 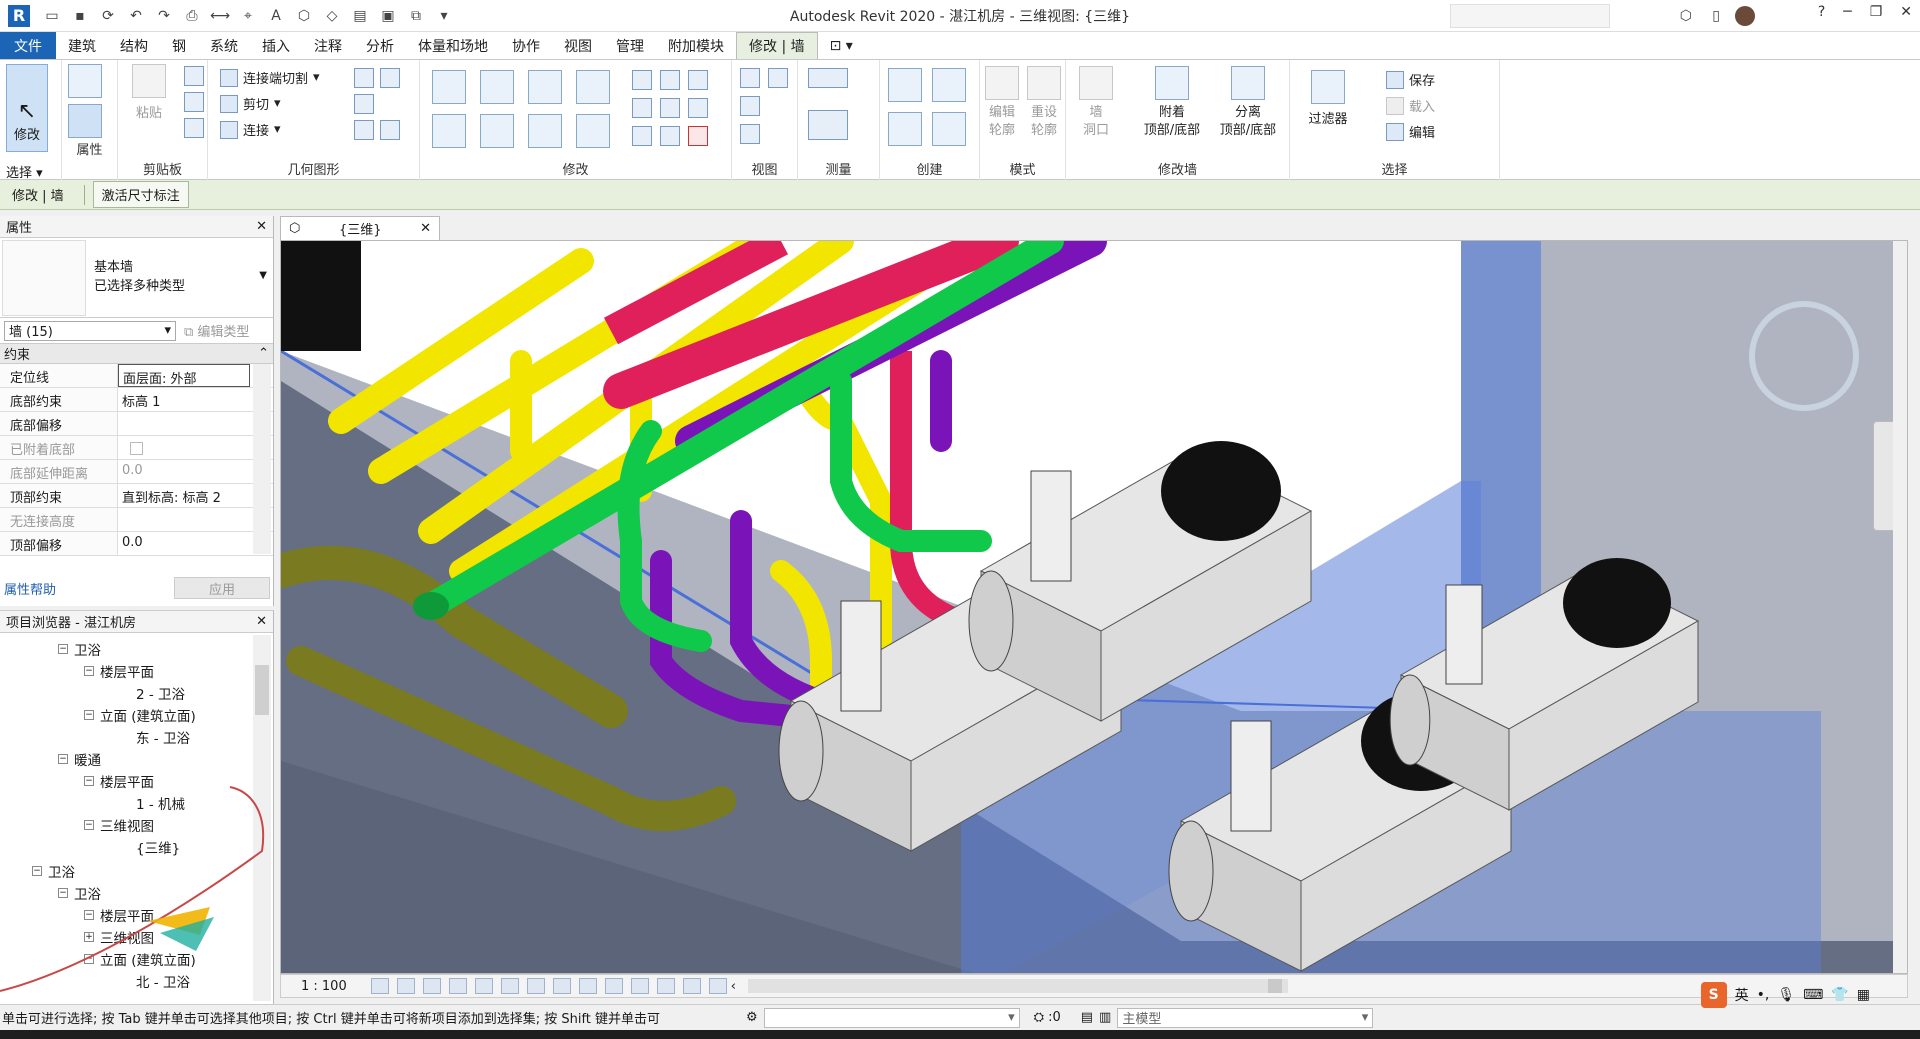 What do you see at coordinates (535, 986) in the screenshot?
I see `show-crop-icon` at bounding box center [535, 986].